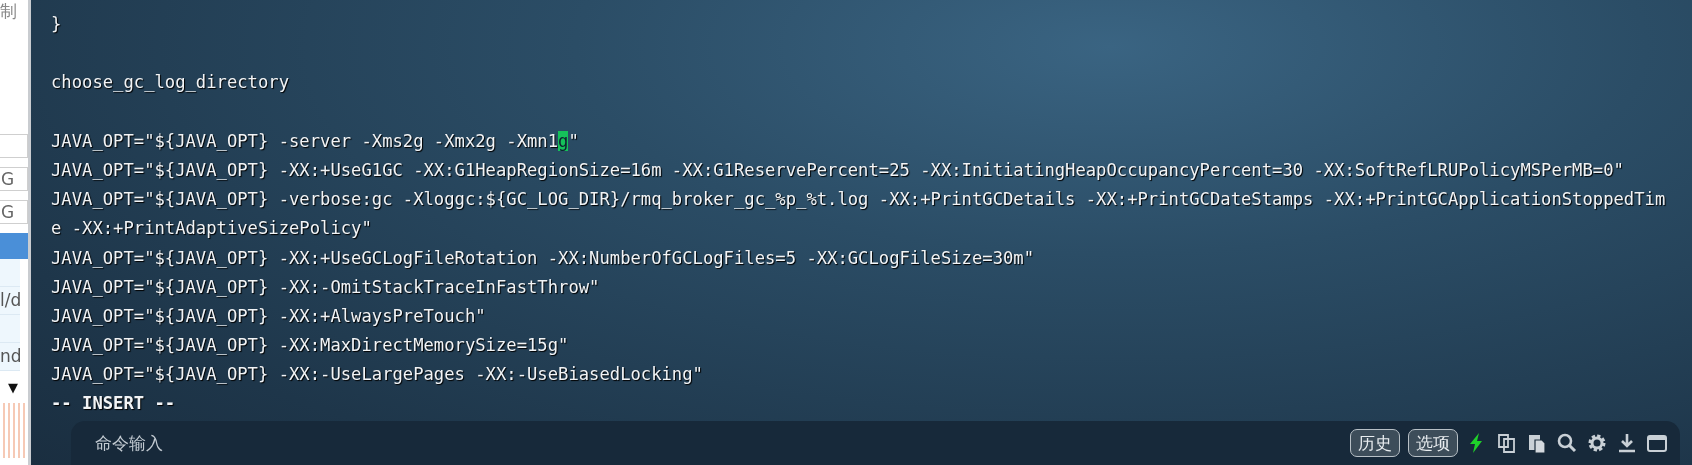 The width and height of the screenshot is (1692, 465). Describe the element at coordinates (10, 301) in the screenshot. I see `list-row: l/d` at that location.